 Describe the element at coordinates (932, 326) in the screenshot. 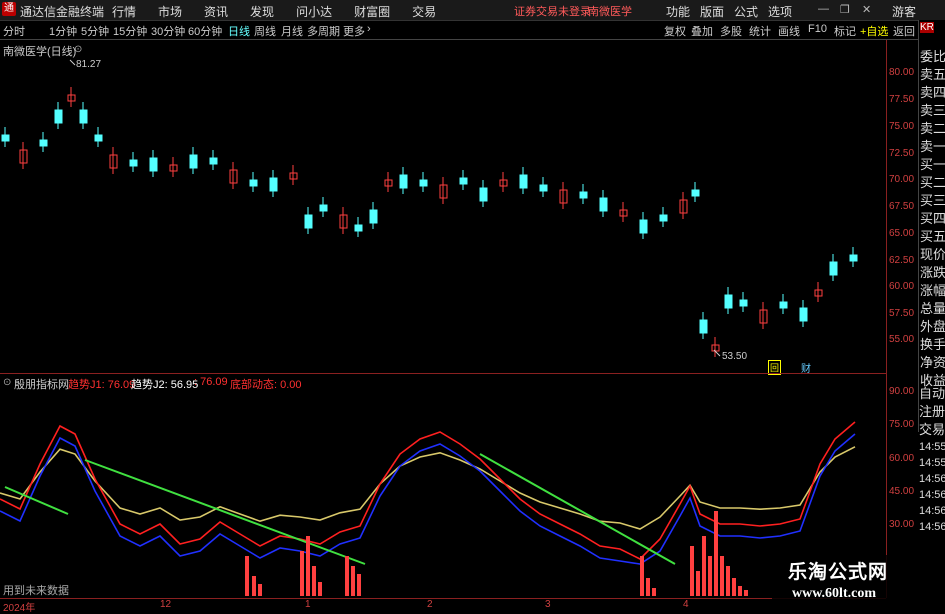

I see `quote-label: 外盘` at that location.